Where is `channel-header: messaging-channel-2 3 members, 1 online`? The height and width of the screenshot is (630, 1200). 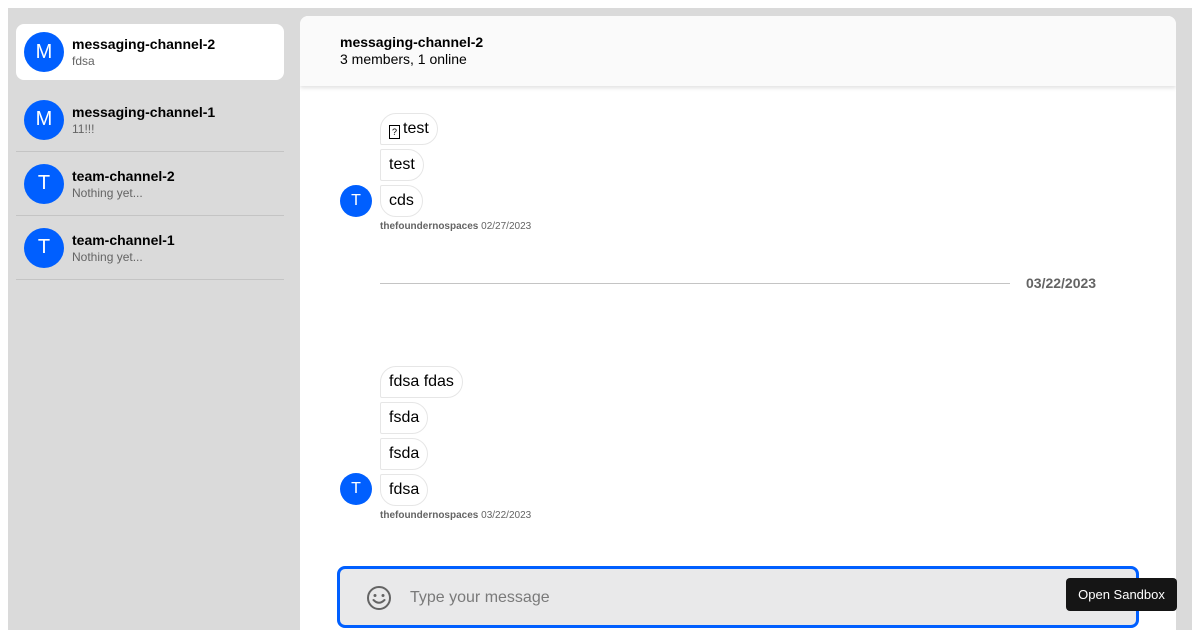 channel-header: messaging-channel-2 3 members, 1 online is located at coordinates (738, 51).